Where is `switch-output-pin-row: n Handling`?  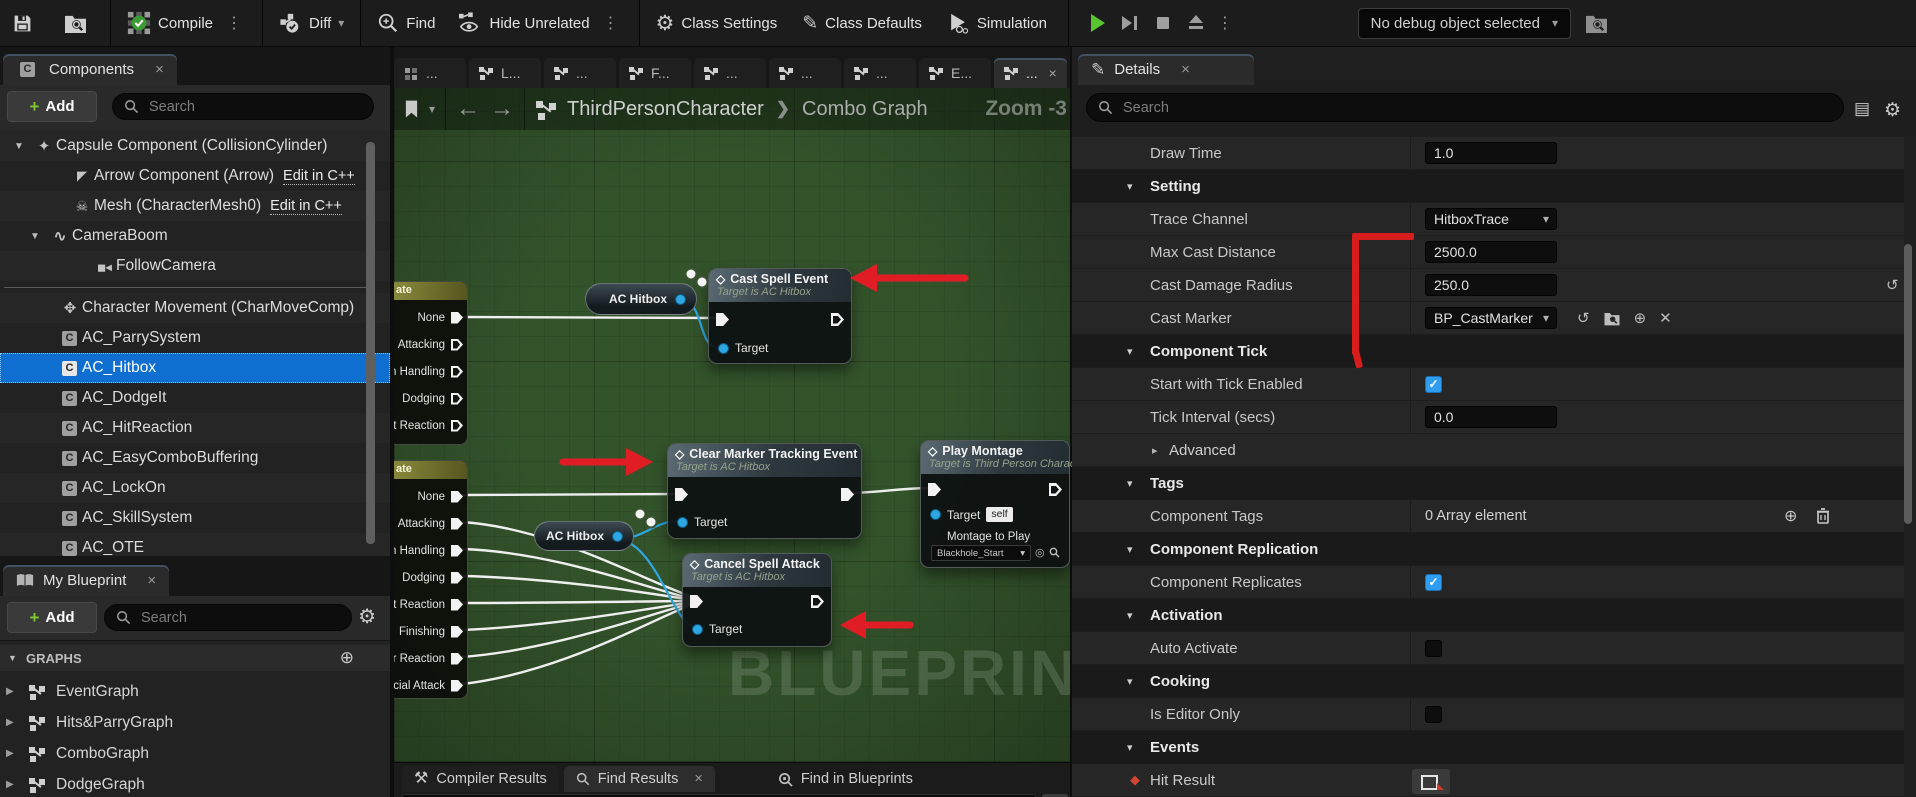
switch-output-pin-row: n Handling is located at coordinates (430, 550).